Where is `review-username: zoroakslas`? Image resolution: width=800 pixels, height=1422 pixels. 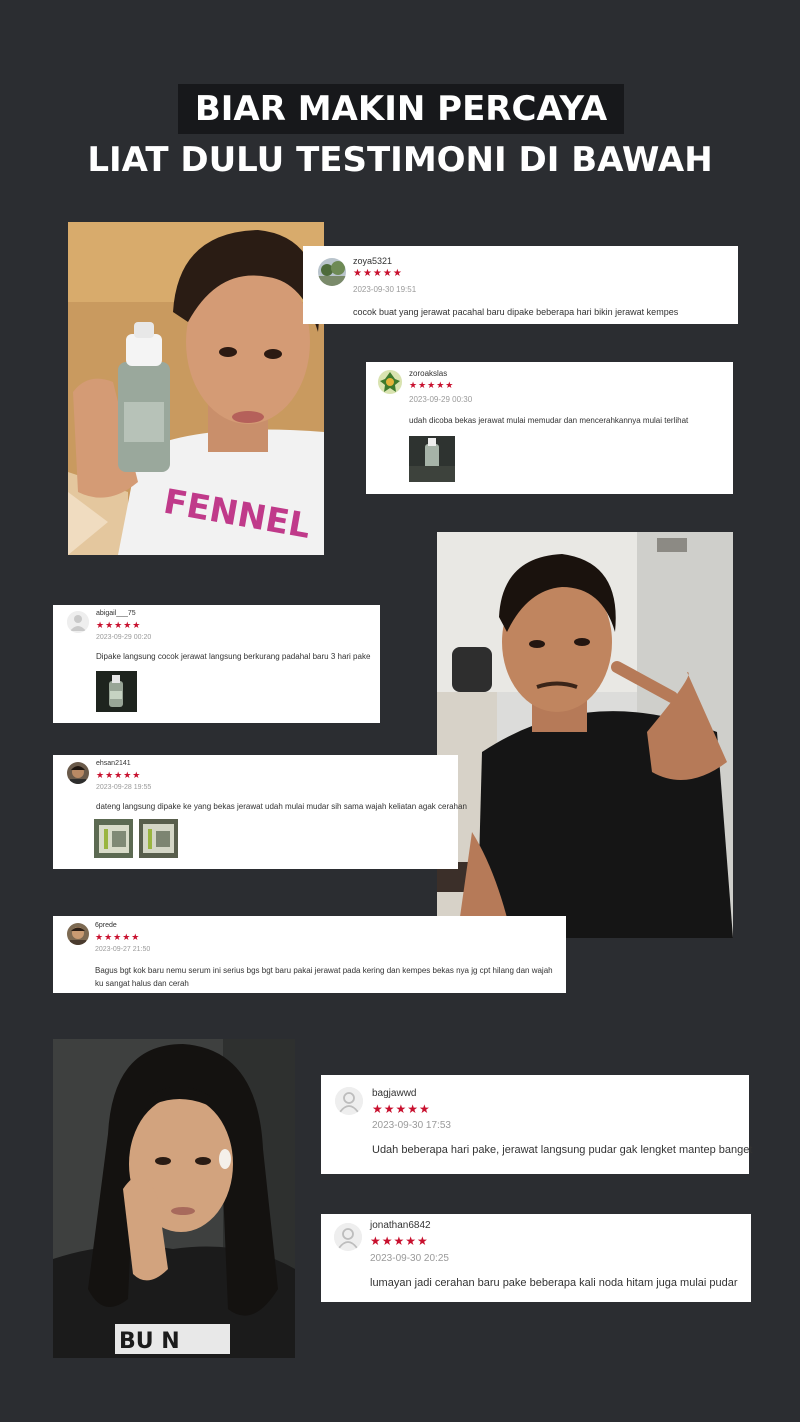 review-username: zoroakslas is located at coordinates (428, 373).